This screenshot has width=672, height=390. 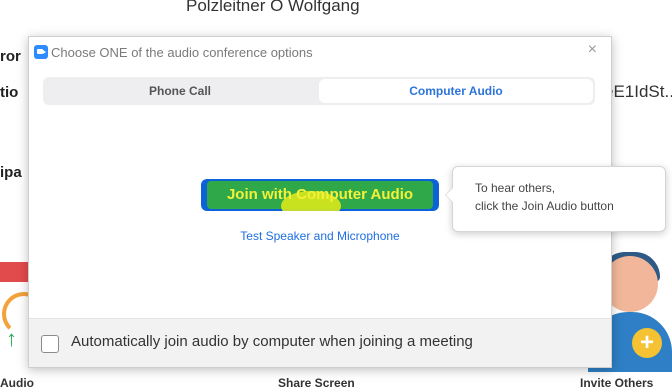 I want to click on join-computer-audio-button: Join with Computer Audio, so click(x=320, y=195).